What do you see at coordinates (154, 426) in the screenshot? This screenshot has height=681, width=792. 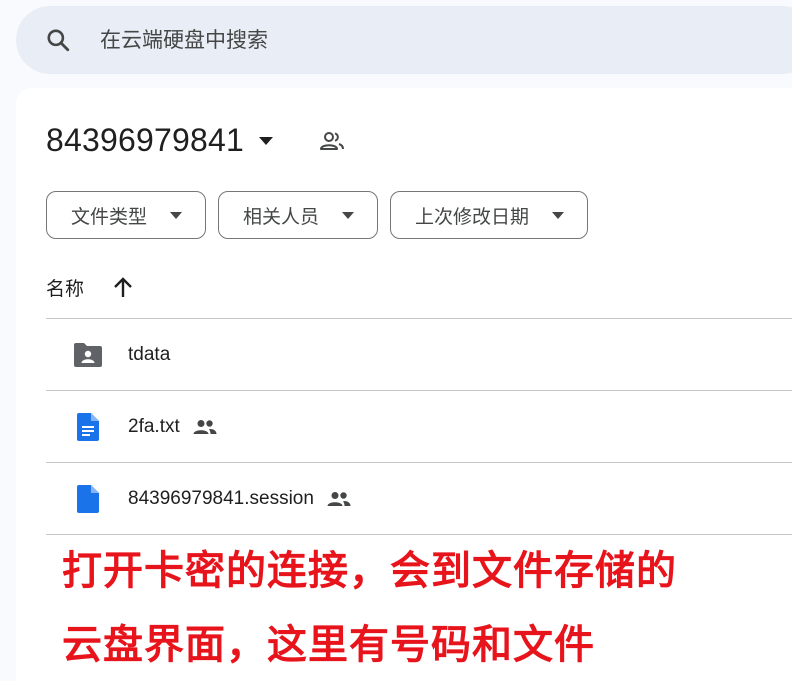 I see `file-name: 2fa.txt` at bounding box center [154, 426].